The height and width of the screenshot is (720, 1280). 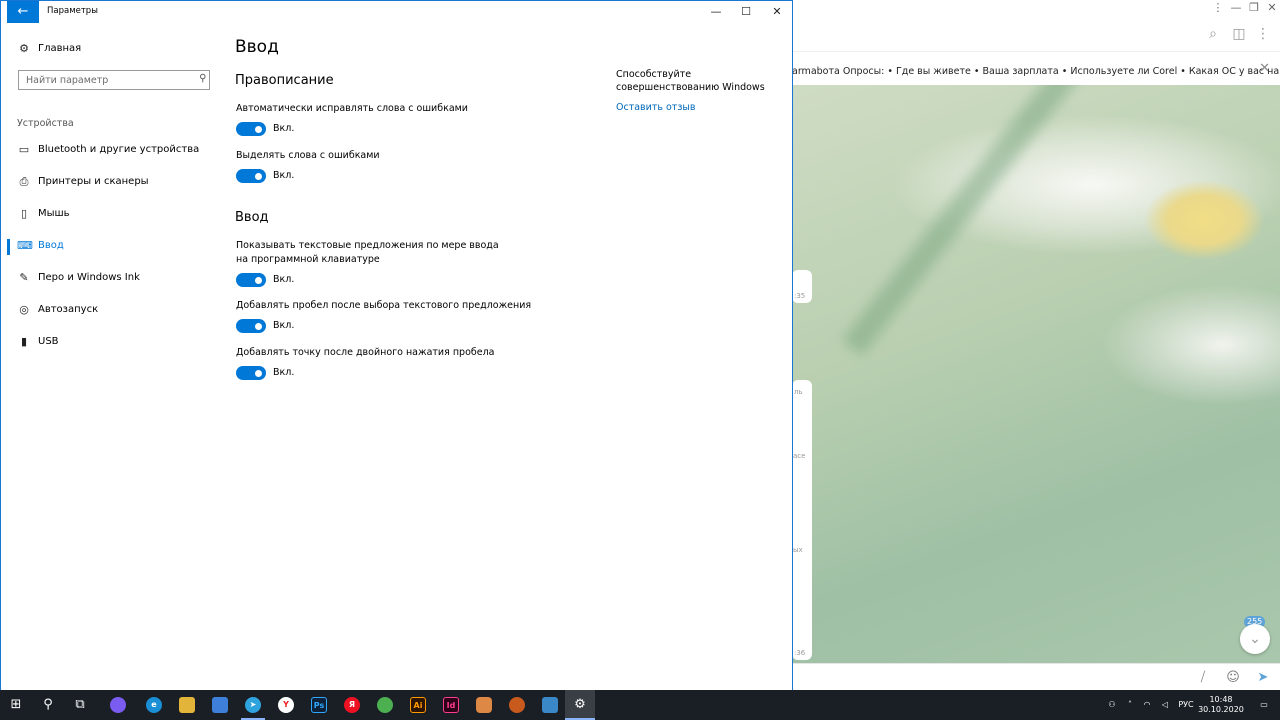 I want to click on file-explorer-icon, so click(x=187, y=705).